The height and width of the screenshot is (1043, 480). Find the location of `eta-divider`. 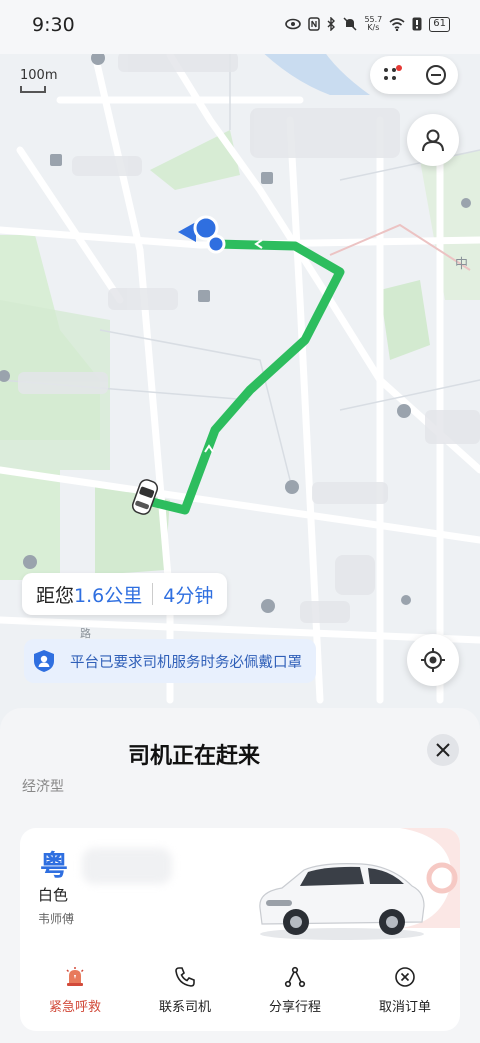

eta-divider is located at coordinates (153, 594).